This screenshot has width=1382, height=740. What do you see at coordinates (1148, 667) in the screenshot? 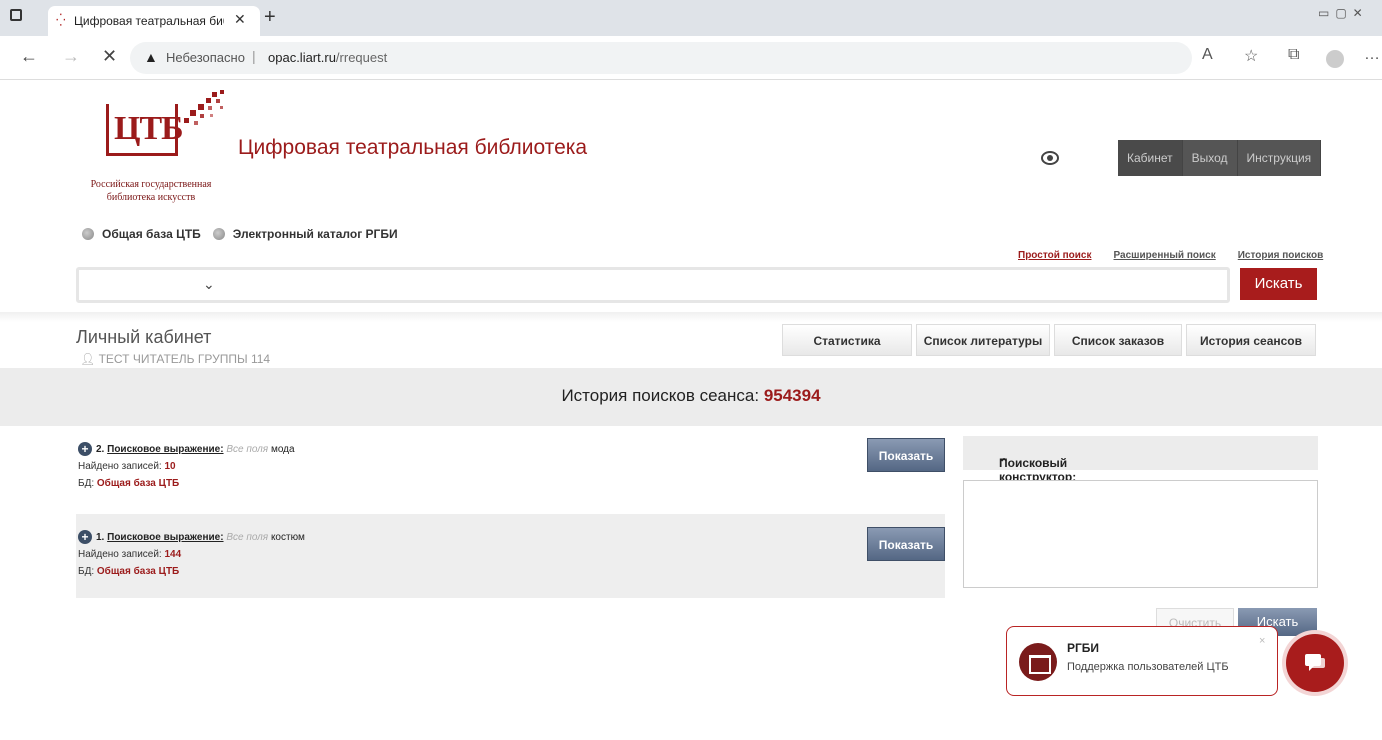
I see `chat-description: Поддержка пользователей ЦТБ` at bounding box center [1148, 667].